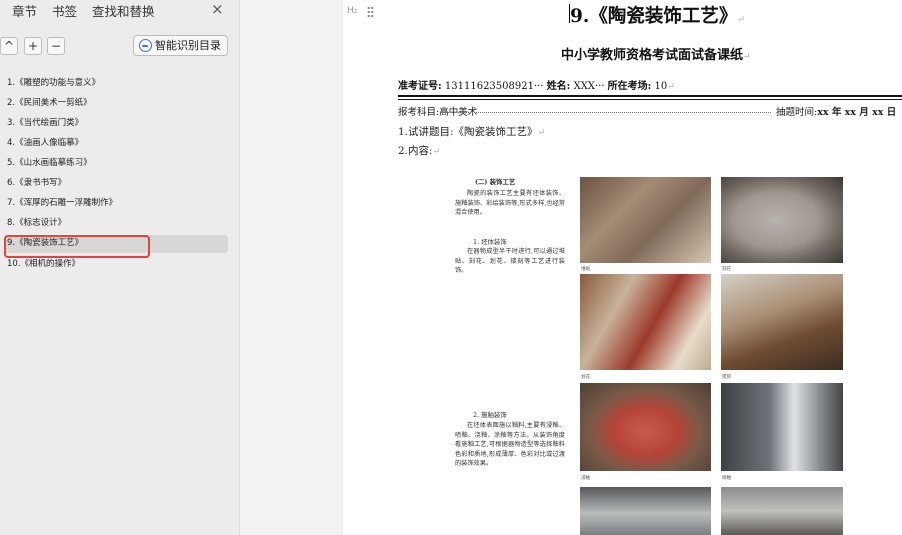  What do you see at coordinates (36, 183) in the screenshot?
I see `toc-item: 6.《隶书书写》` at bounding box center [36, 183].